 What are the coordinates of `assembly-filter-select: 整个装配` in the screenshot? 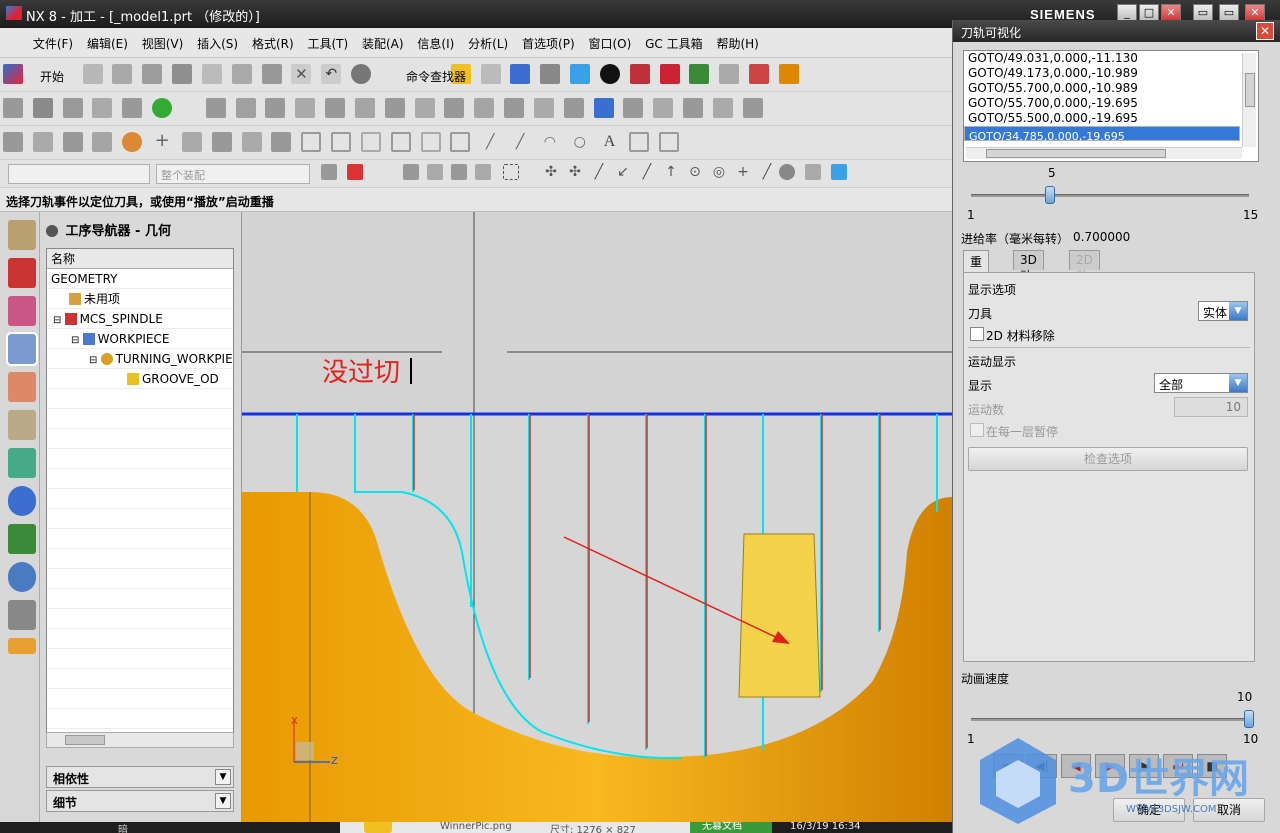 It's located at (233, 174).